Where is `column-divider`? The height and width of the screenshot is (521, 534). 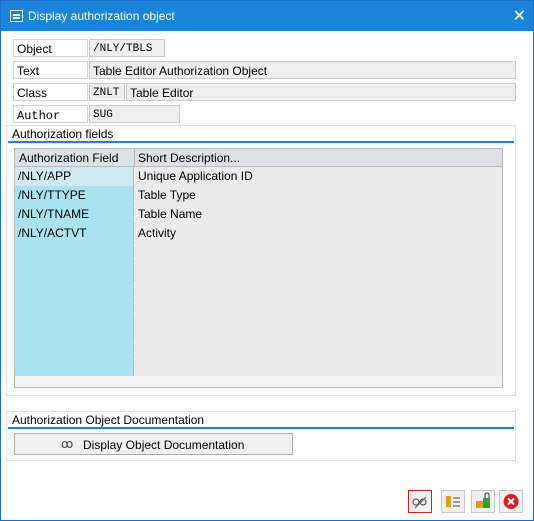
column-divider is located at coordinates (134, 158).